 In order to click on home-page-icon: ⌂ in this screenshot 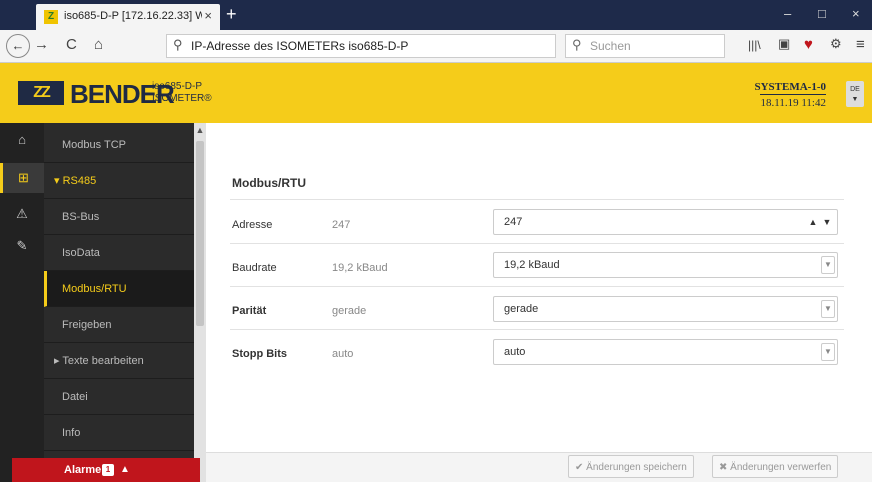, I will do `click(98, 44)`.